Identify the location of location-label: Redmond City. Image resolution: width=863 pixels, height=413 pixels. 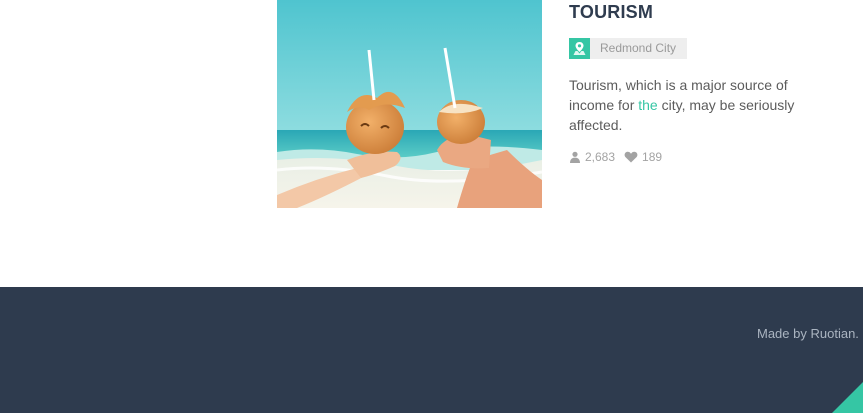
(638, 48).